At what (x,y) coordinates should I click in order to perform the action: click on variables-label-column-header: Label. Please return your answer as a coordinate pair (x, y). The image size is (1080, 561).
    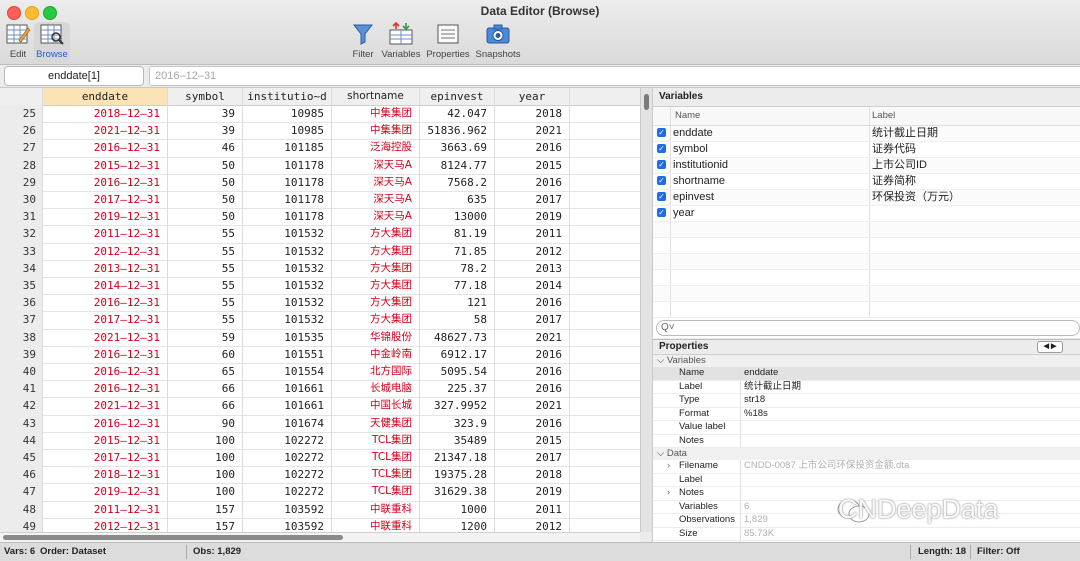
    Looking at the image, I should click on (883, 115).